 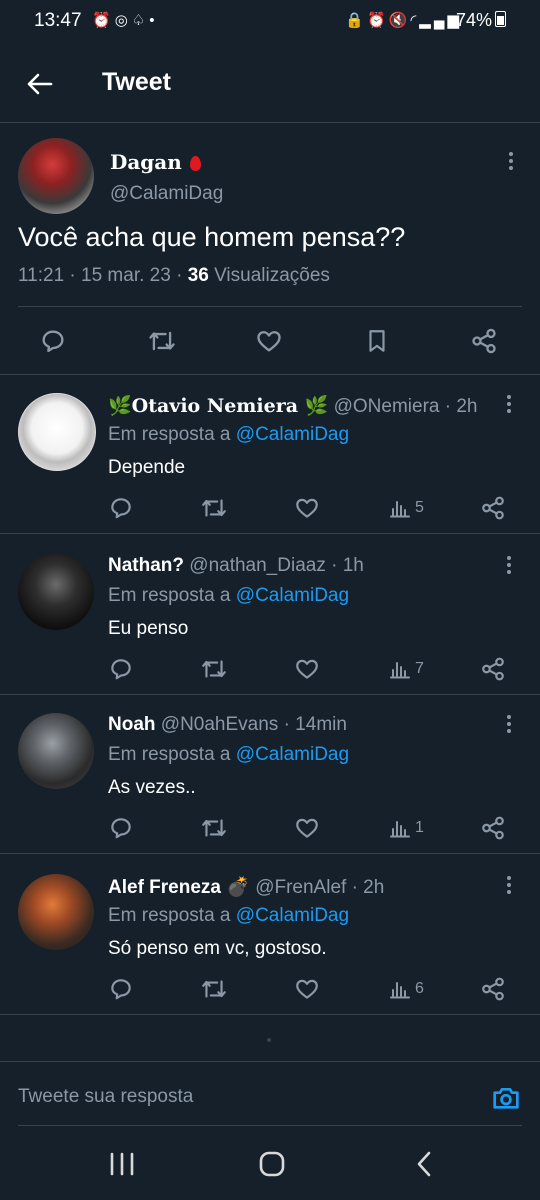 What do you see at coordinates (320, 887) in the screenshot?
I see `reply-author-handle: @FrenAlef · 2h` at bounding box center [320, 887].